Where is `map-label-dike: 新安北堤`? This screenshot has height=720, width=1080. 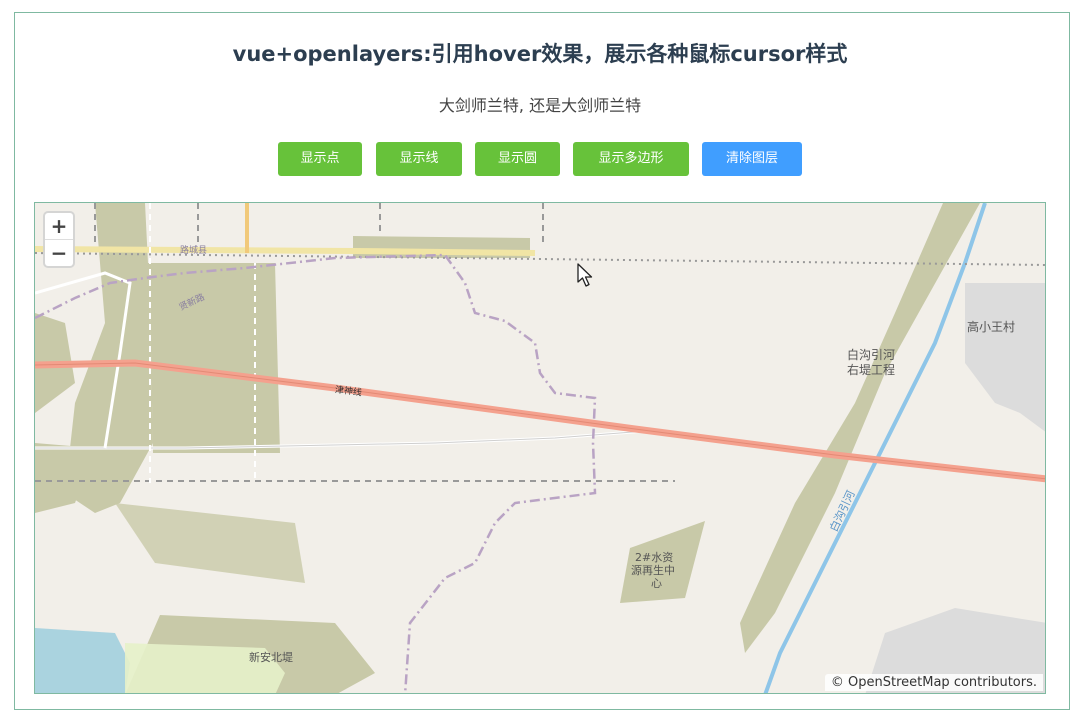 map-label-dike: 新安北堤 is located at coordinates (271, 657).